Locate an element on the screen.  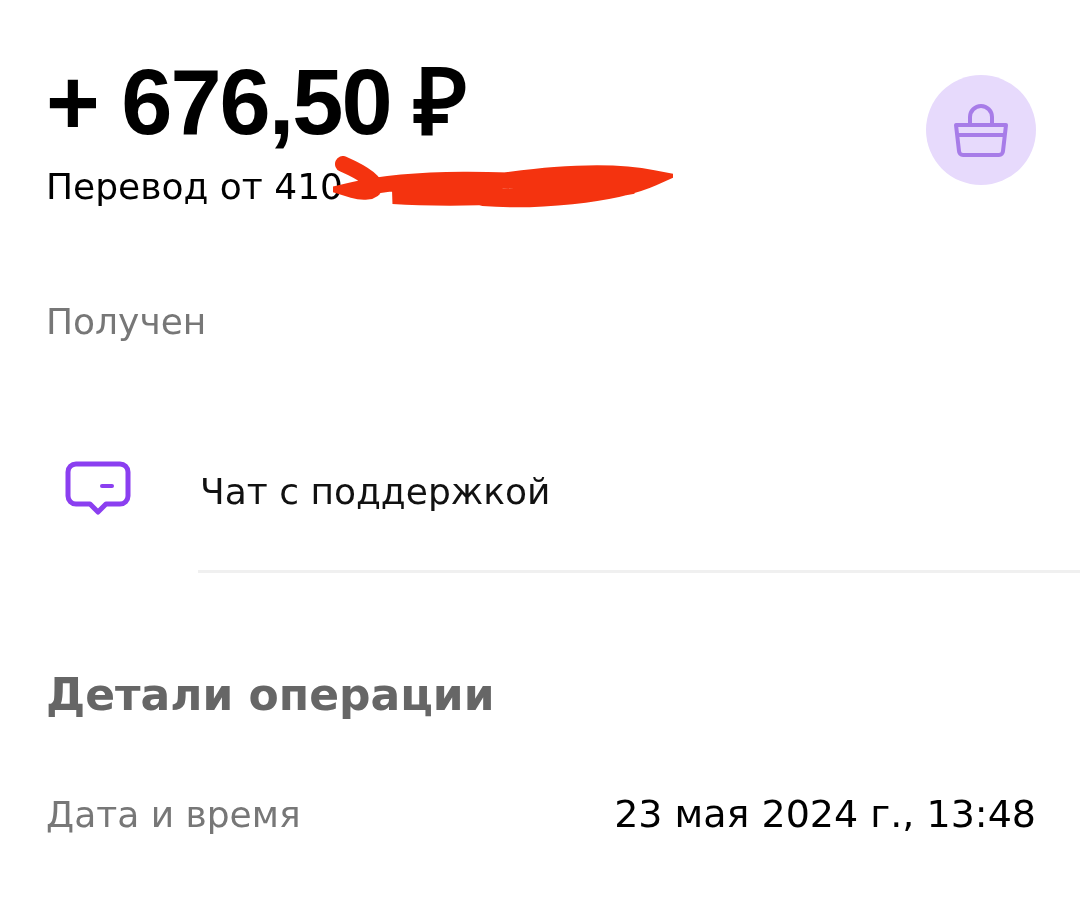
detail-value: 23 мая 2024 г., 13:48 is located at coordinates (825, 814).